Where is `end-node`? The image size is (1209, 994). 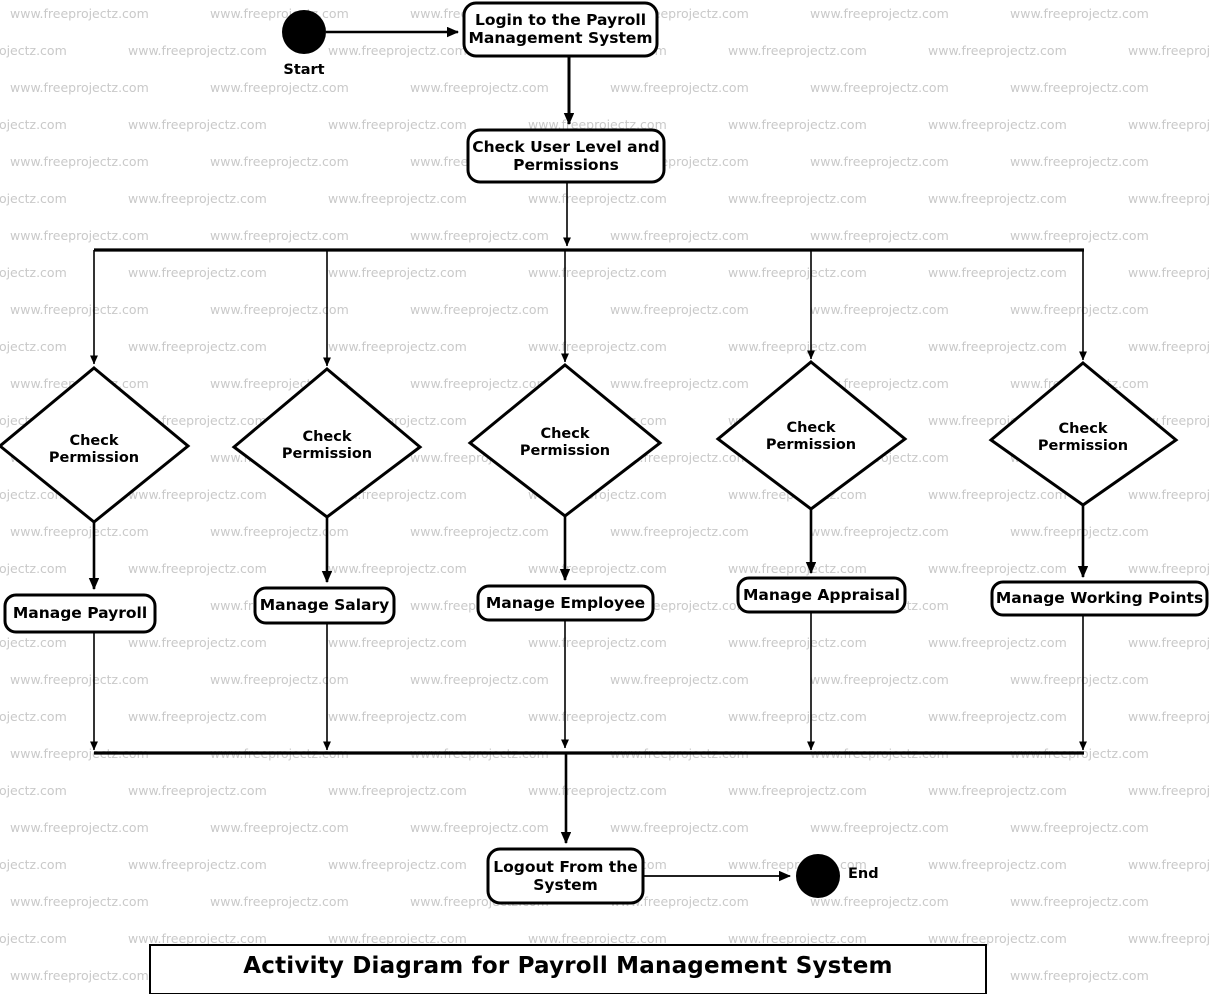 end-node is located at coordinates (818, 876).